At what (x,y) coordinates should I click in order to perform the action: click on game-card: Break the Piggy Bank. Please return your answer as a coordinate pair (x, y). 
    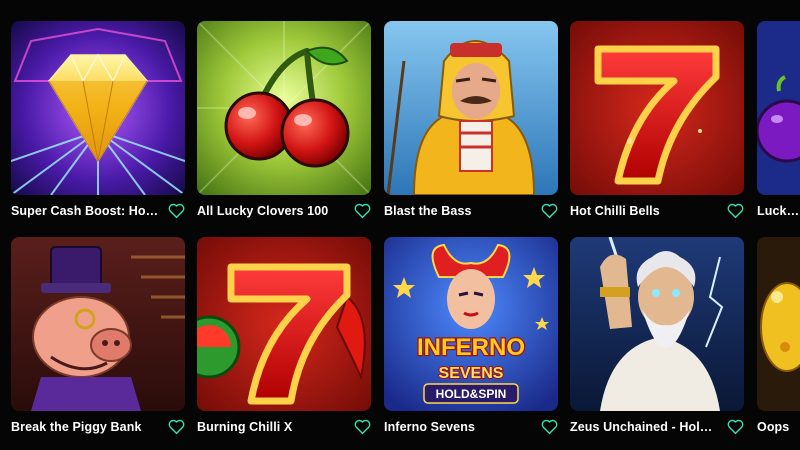
    Looking at the image, I should click on (98, 336).